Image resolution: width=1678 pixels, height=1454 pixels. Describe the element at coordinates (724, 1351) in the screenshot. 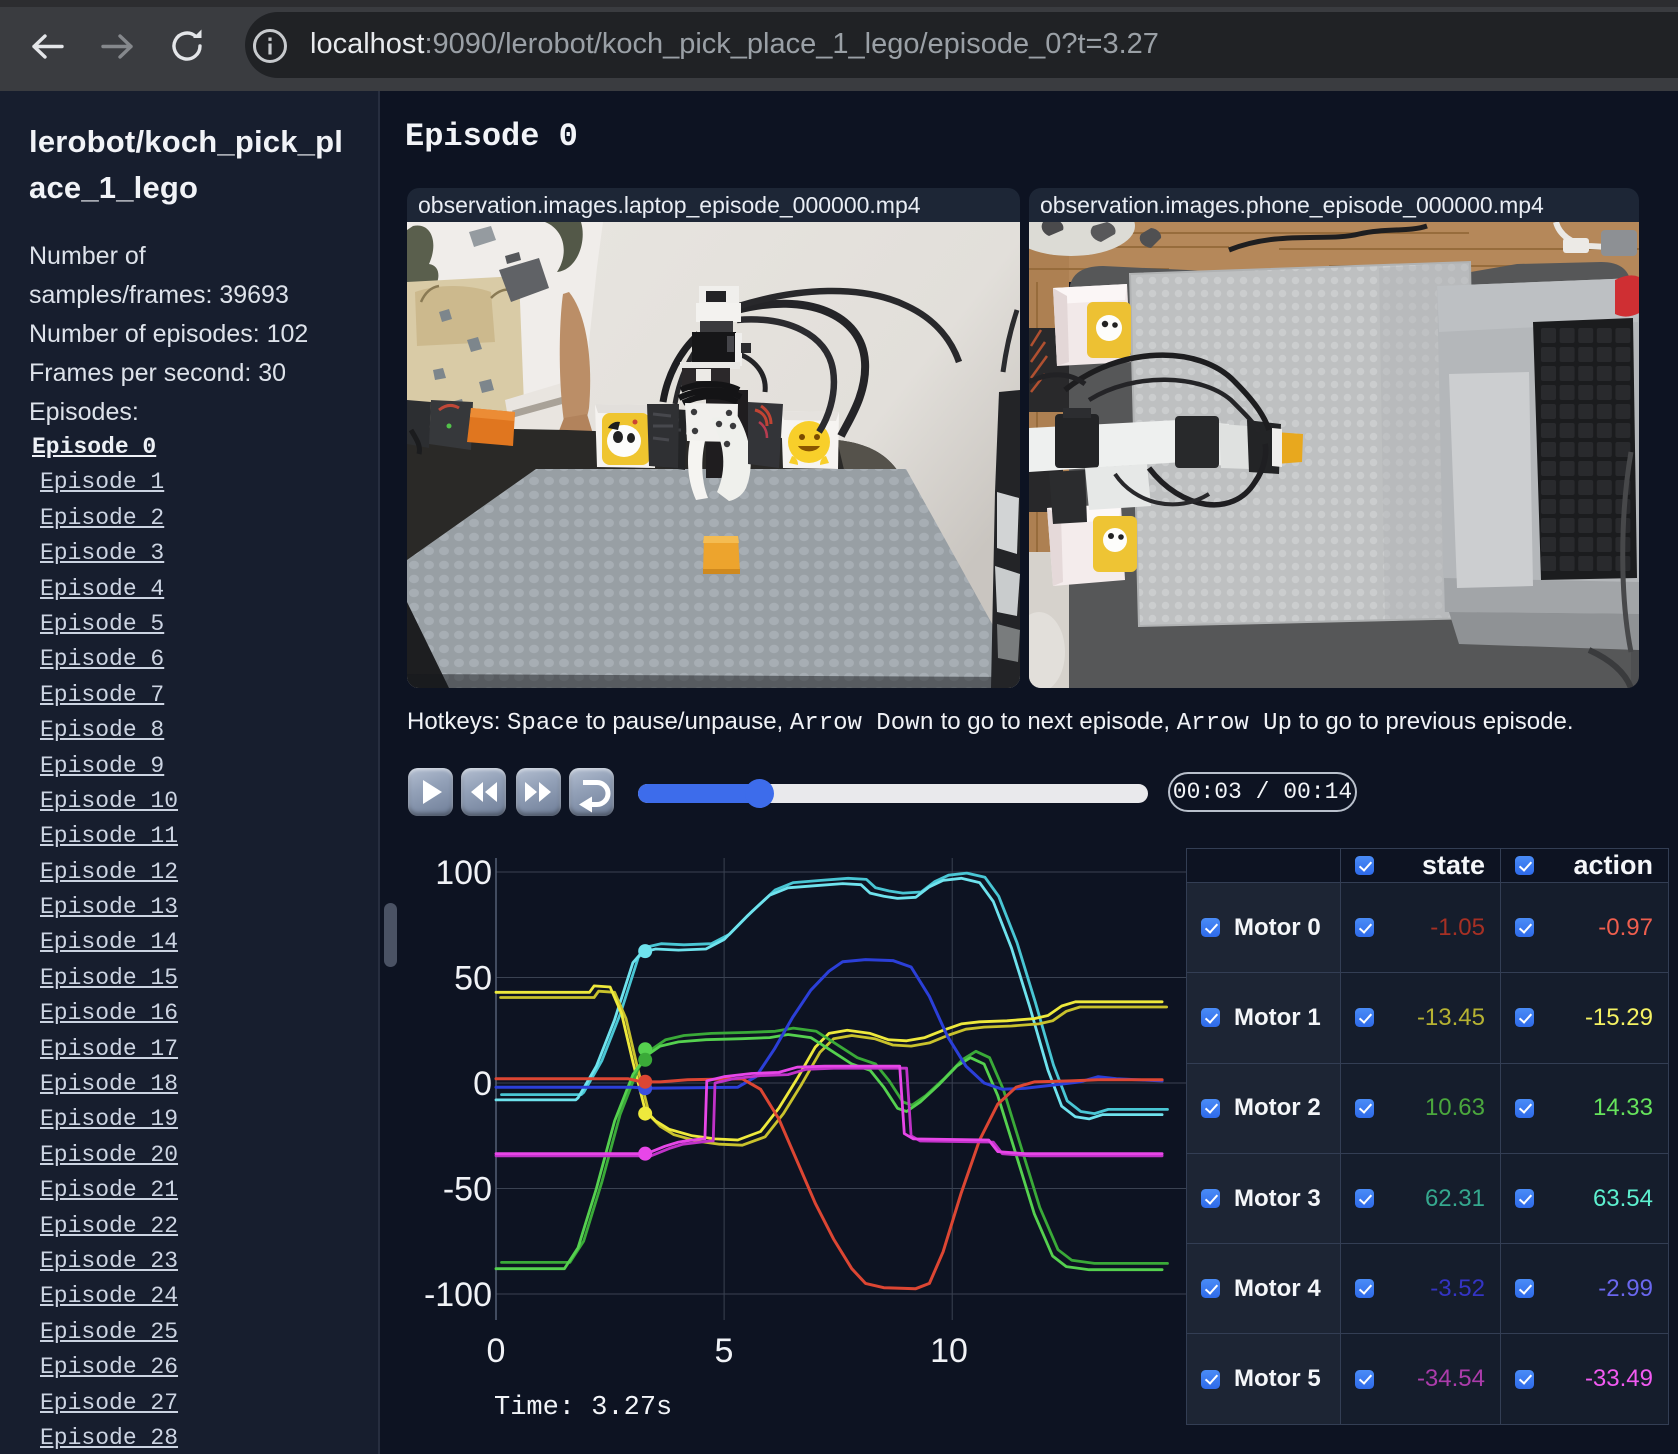

I see `svg-text: 5` at that location.